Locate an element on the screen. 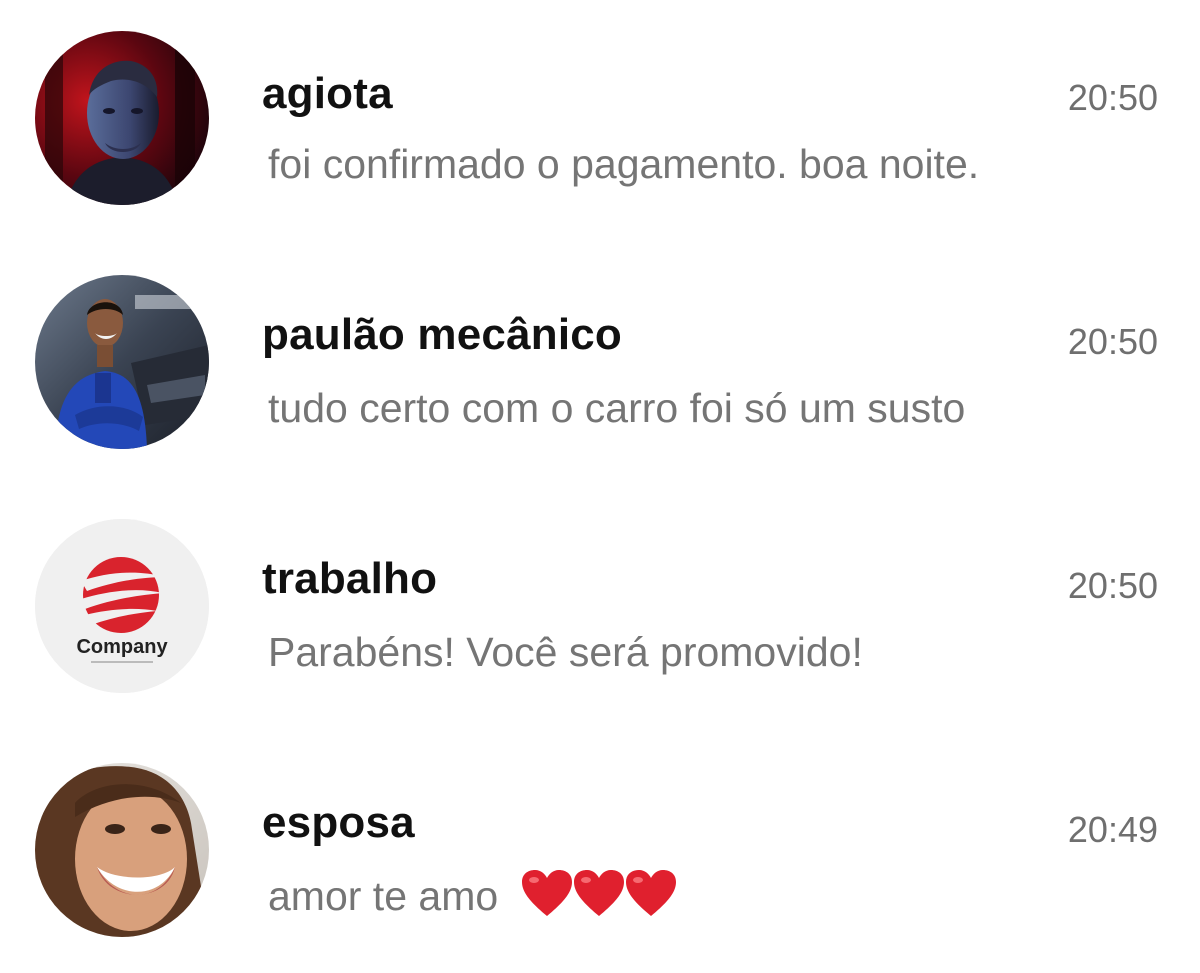 This screenshot has width=1200, height=973. chat-preview: foi confirmado o pagamento. boa noite. is located at coordinates (624, 164).